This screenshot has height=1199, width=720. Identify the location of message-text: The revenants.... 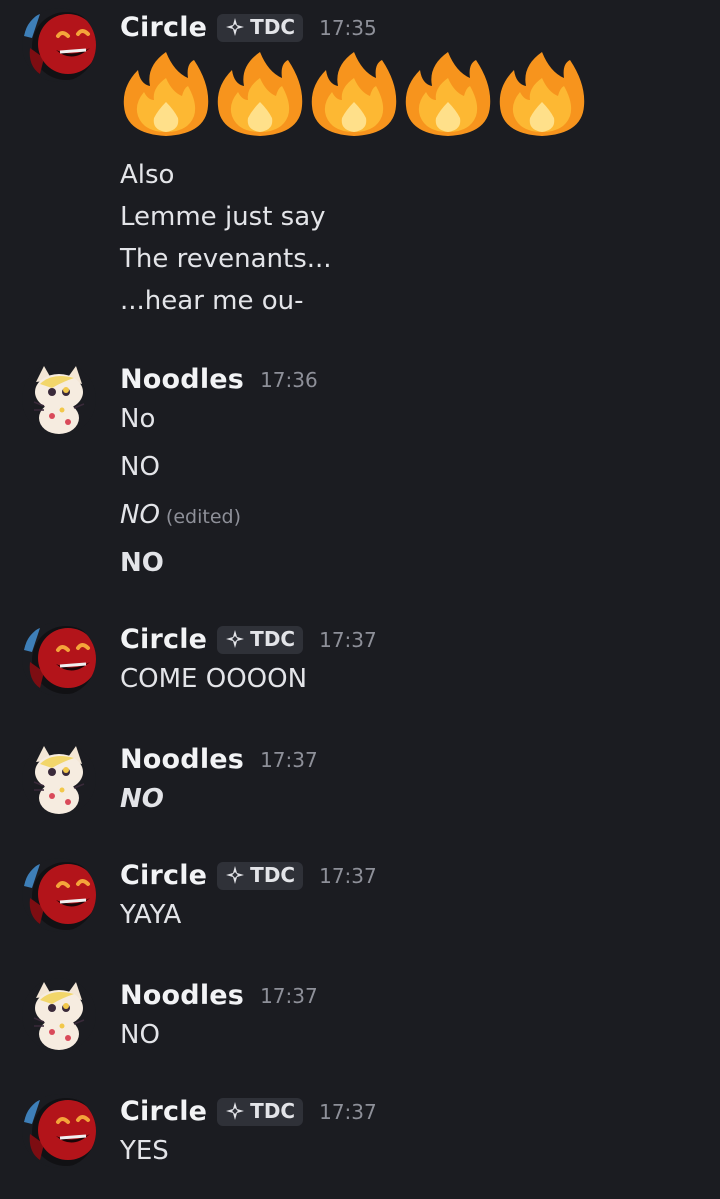
(226, 259).